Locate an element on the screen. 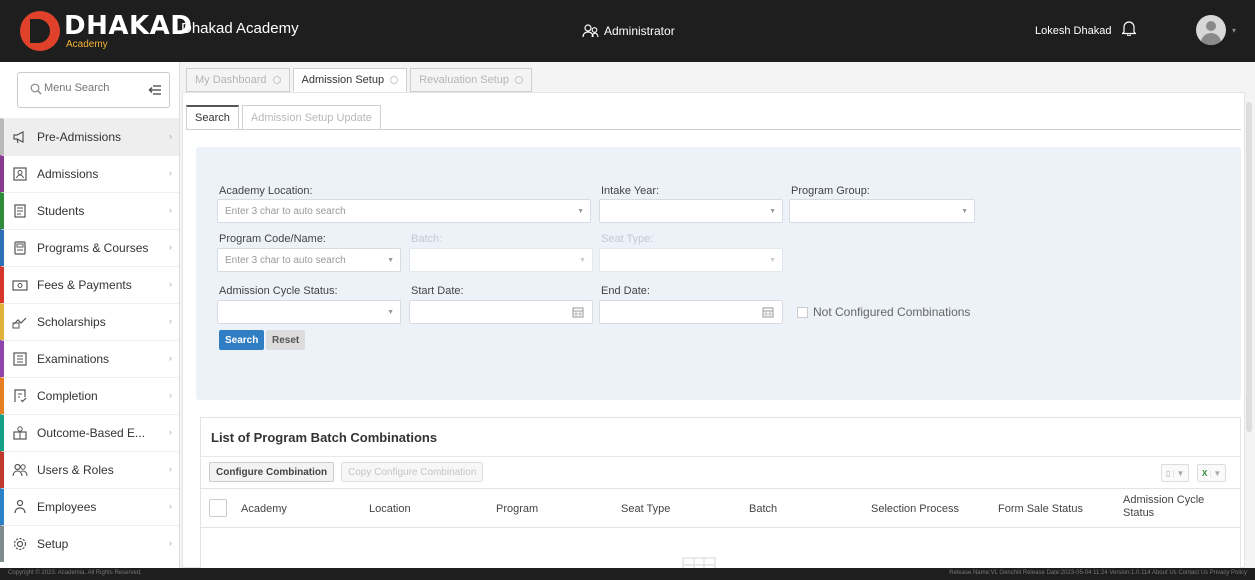 The height and width of the screenshot is (580, 1255). collapse-menu-icon is located at coordinates (155, 91).